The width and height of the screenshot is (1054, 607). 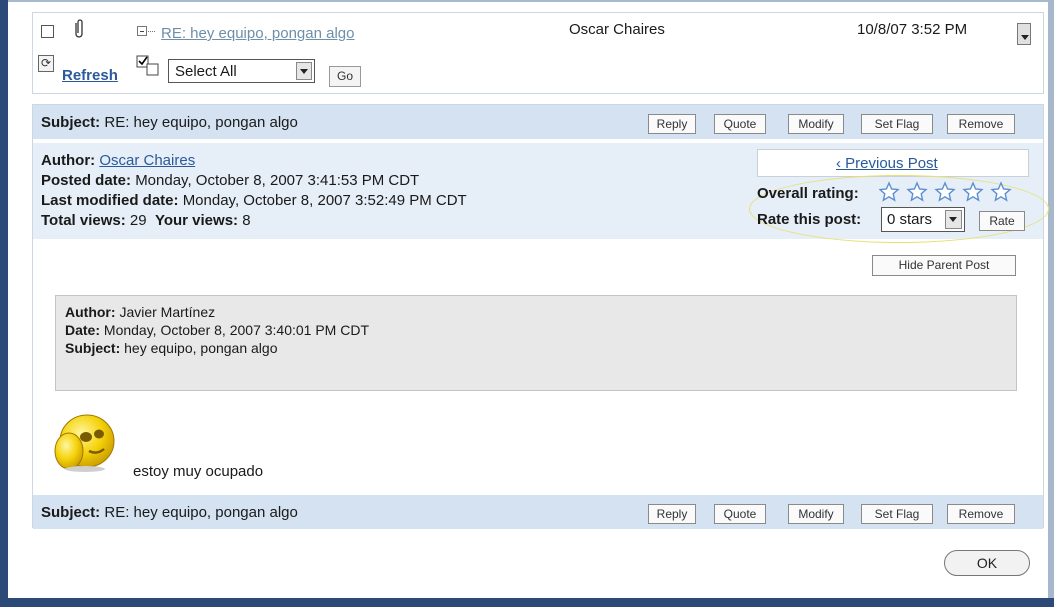 I want to click on hide-parent-post-button: Hide Parent Post, so click(x=944, y=265).